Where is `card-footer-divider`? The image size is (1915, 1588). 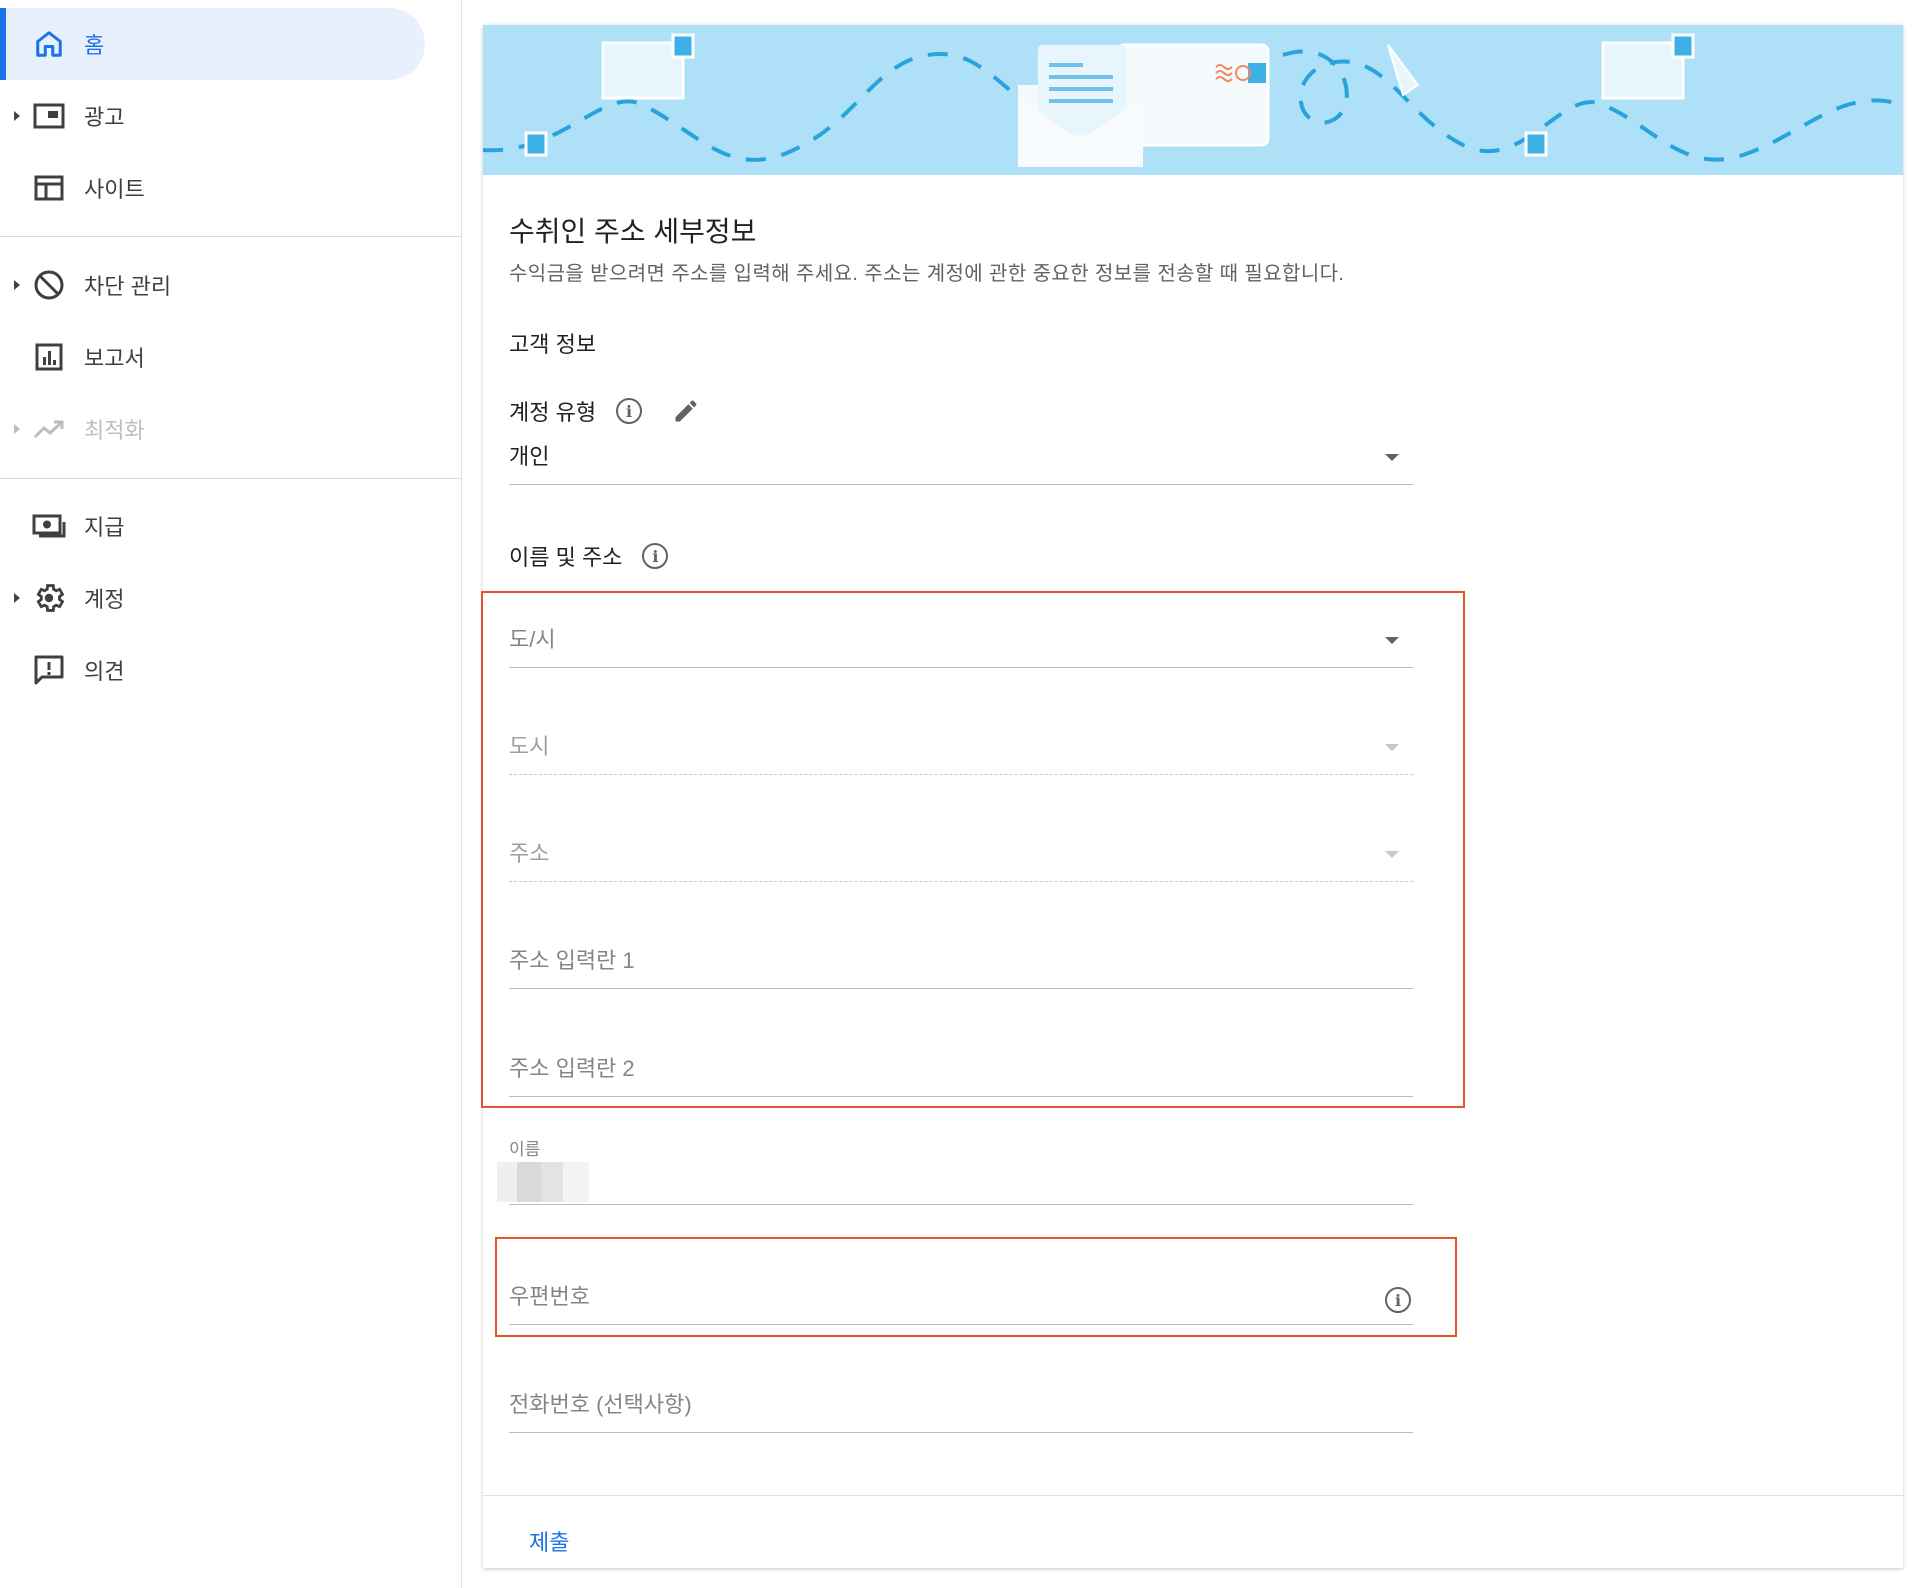
card-footer-divider is located at coordinates (1193, 1495).